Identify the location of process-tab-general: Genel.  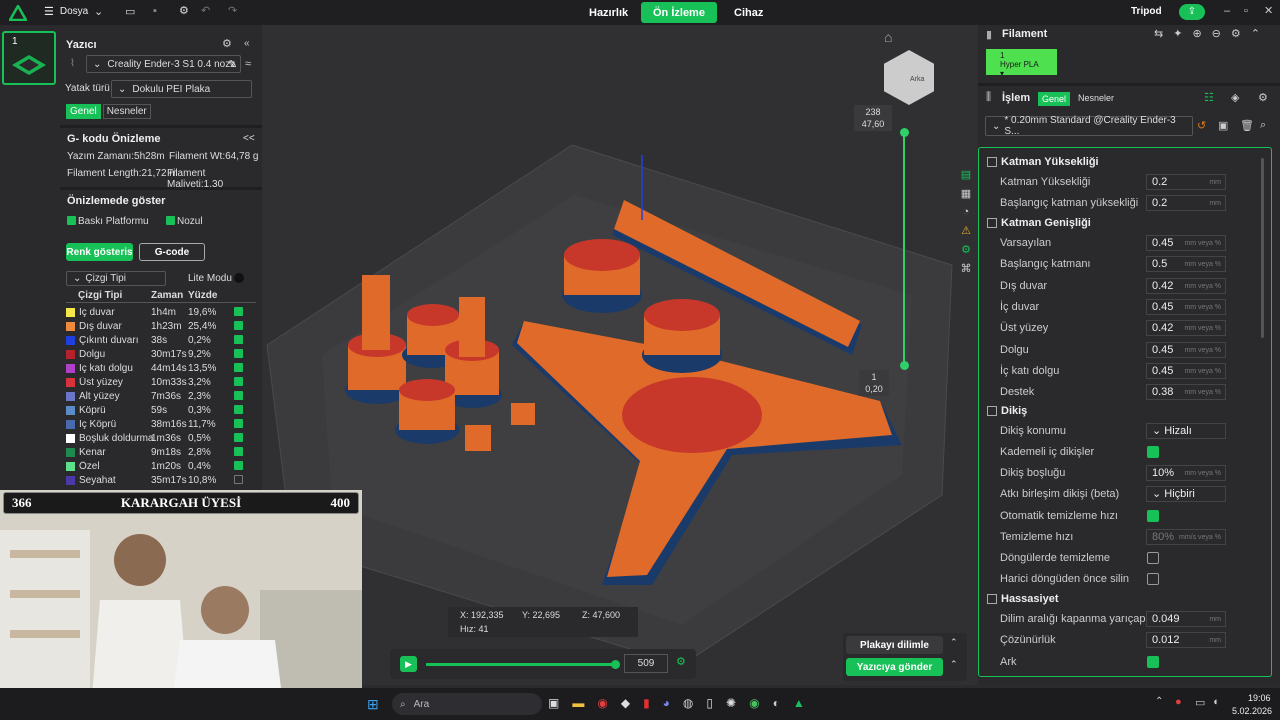
(1054, 99).